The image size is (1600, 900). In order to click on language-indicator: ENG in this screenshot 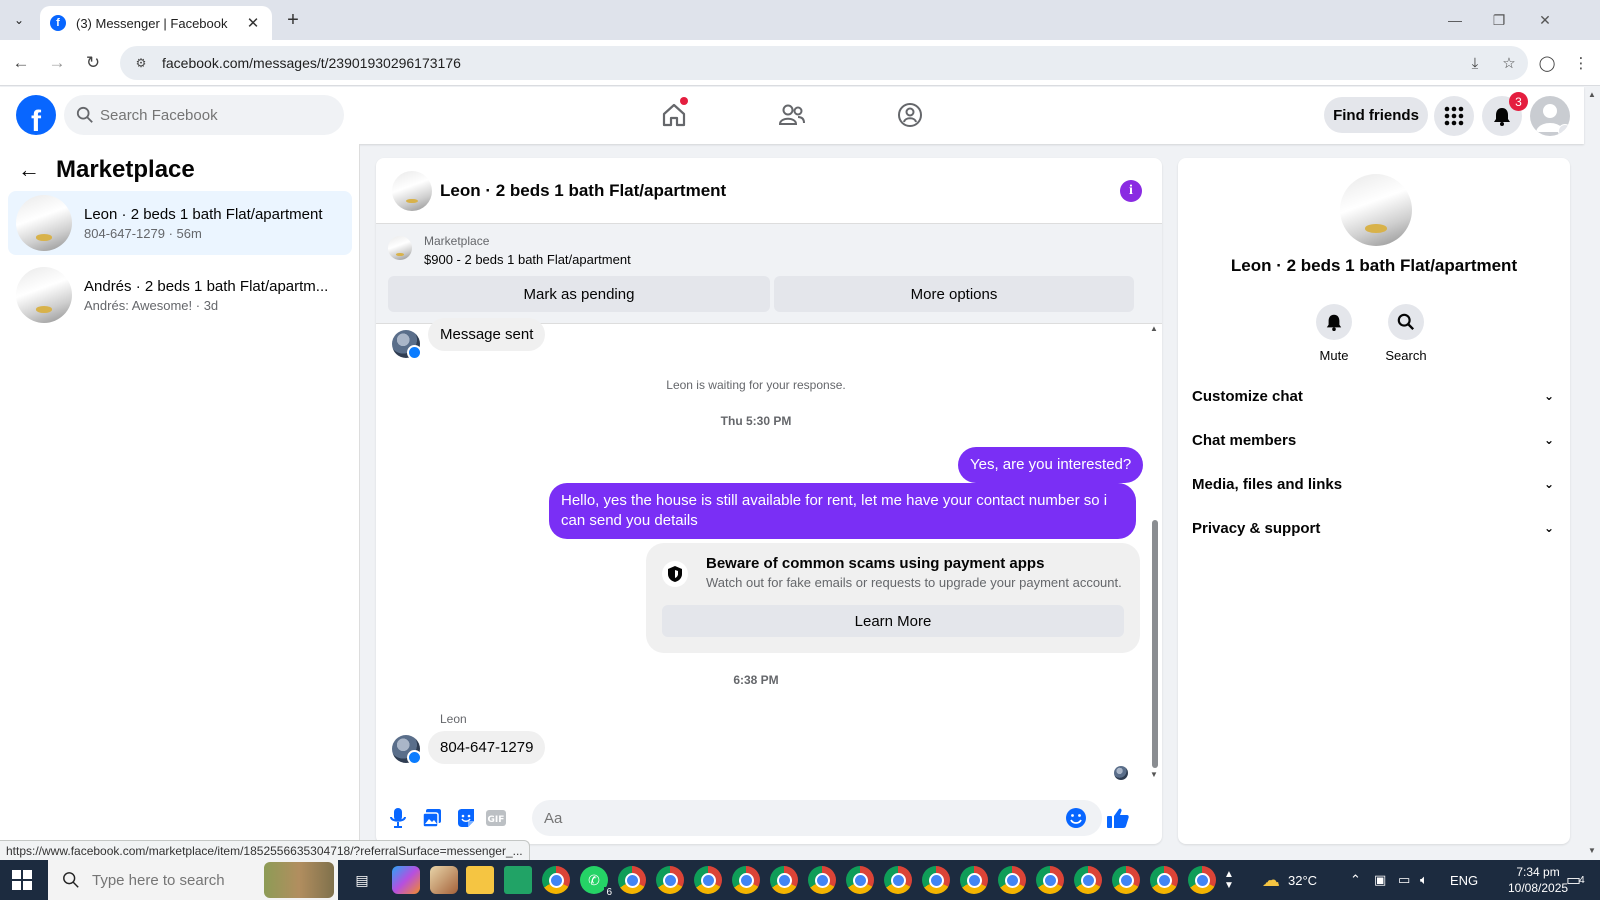, I will do `click(1464, 880)`.